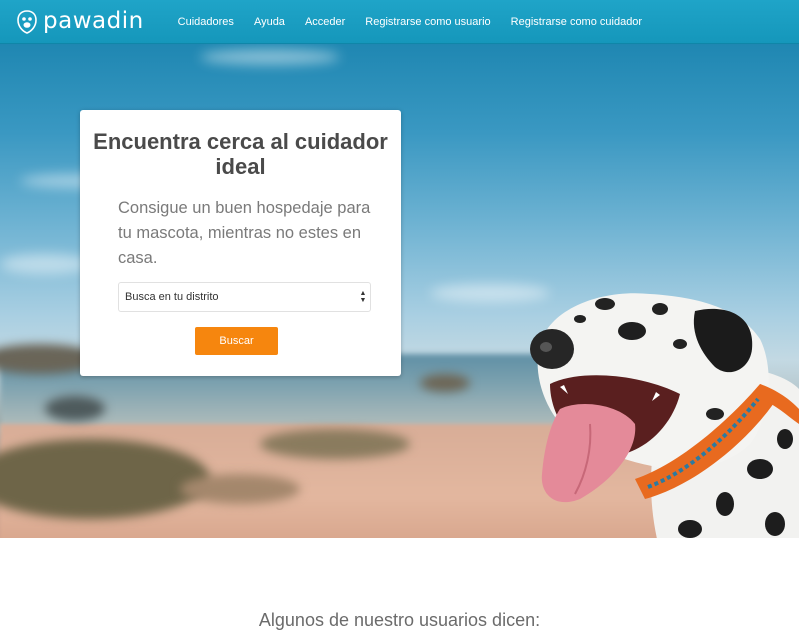 The image size is (799, 631). Describe the element at coordinates (93, 21) in the screenshot. I see `brand-name: pawadin` at that location.